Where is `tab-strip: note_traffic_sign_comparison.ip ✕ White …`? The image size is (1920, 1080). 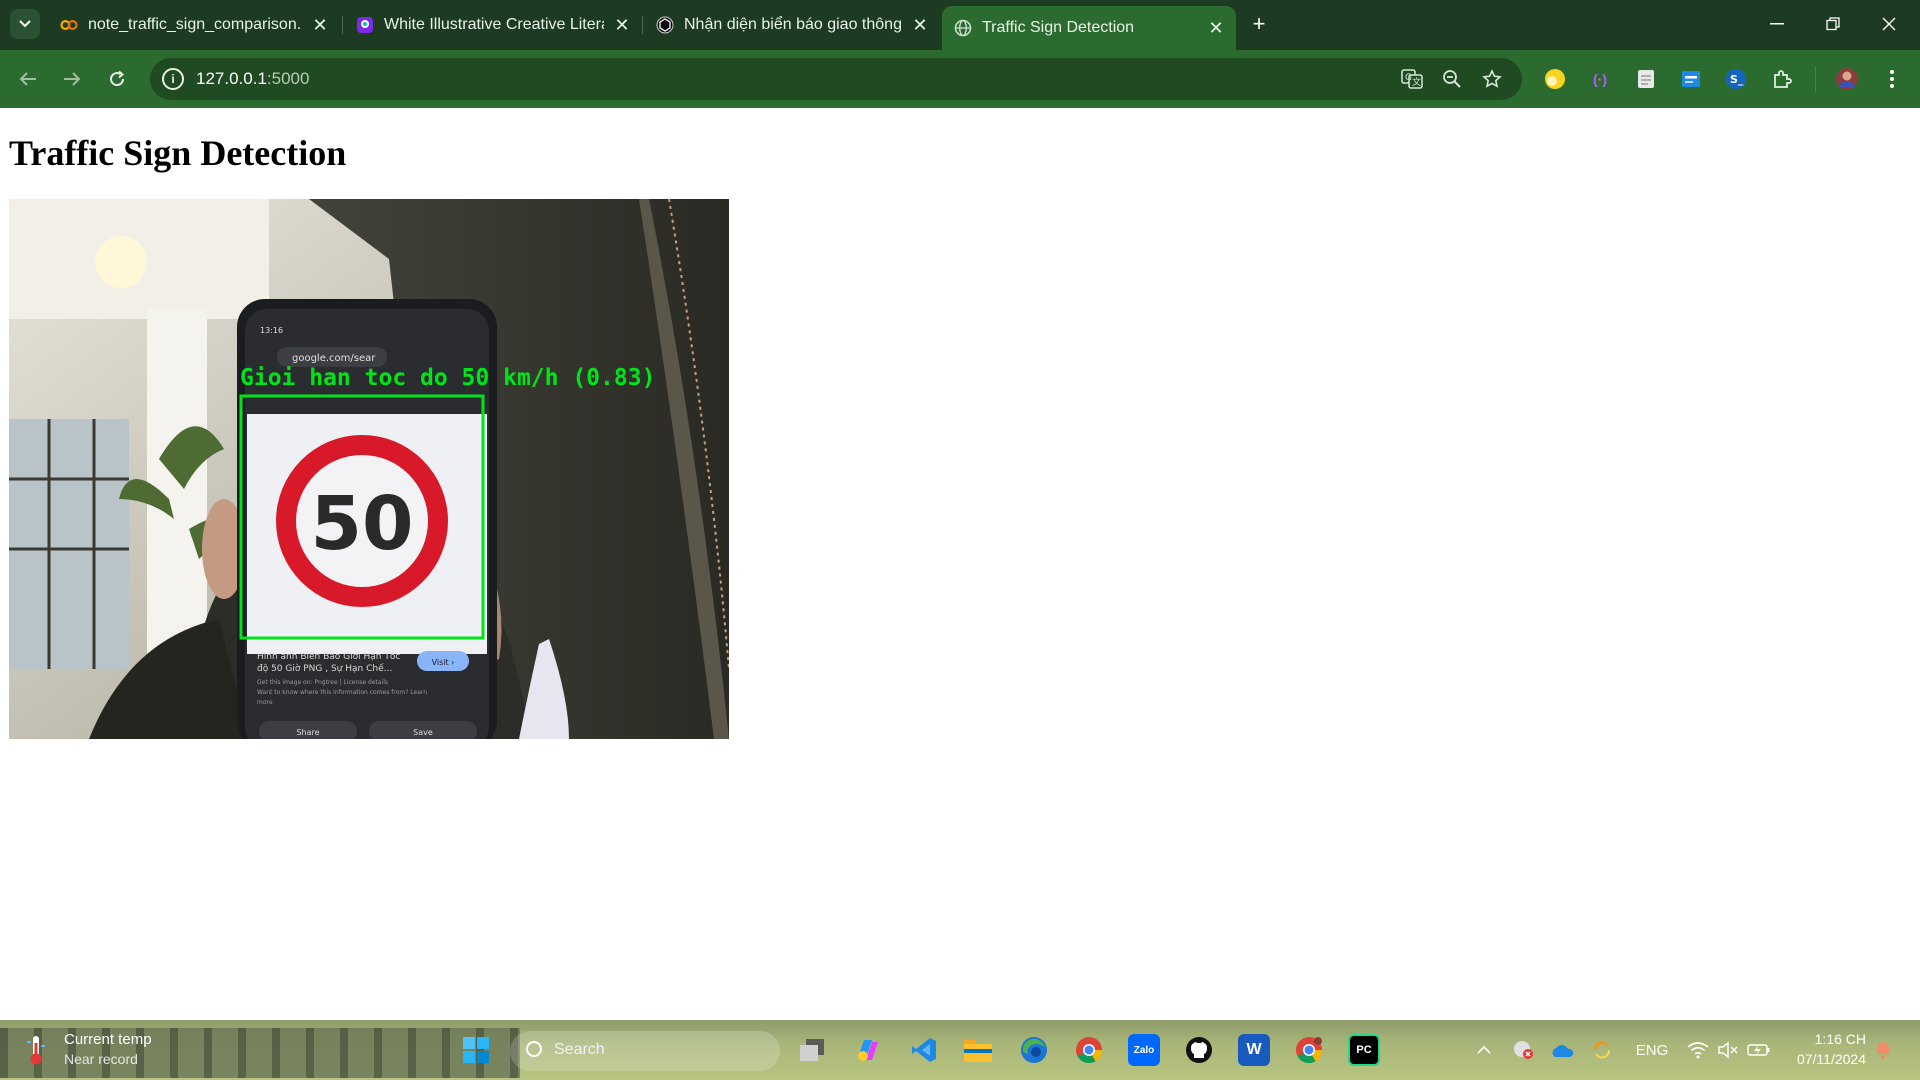 tab-strip: note_traffic_sign_comparison.ip ✕ White … is located at coordinates (960, 25).